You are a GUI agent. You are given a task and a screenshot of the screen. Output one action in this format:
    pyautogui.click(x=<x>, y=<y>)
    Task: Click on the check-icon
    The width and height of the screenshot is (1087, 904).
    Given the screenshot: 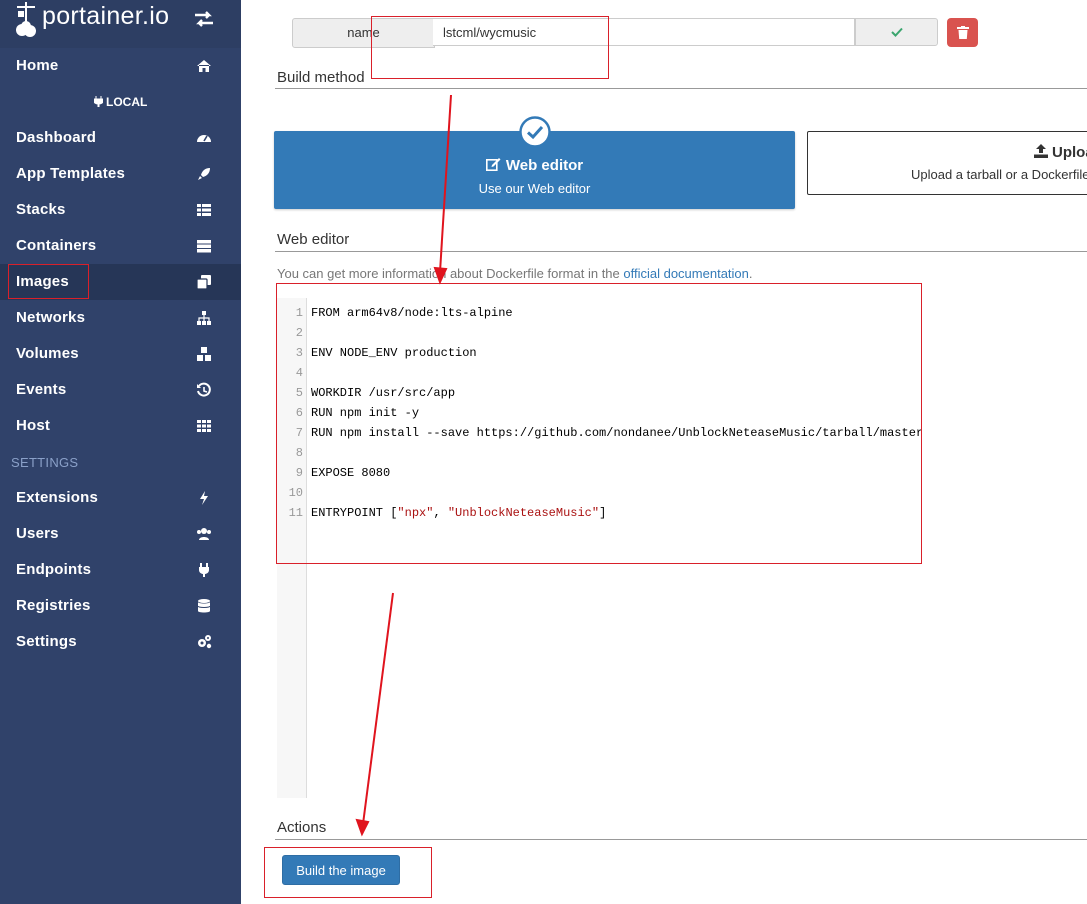 What is the action you would take?
    pyautogui.click(x=897, y=32)
    